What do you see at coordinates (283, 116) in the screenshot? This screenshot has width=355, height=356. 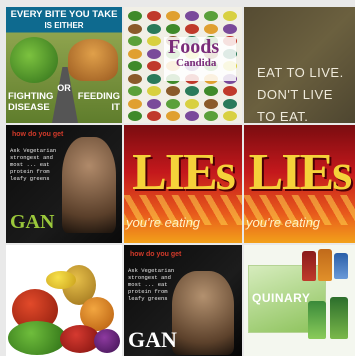 I see `eat-line-3: TO EAT.` at bounding box center [283, 116].